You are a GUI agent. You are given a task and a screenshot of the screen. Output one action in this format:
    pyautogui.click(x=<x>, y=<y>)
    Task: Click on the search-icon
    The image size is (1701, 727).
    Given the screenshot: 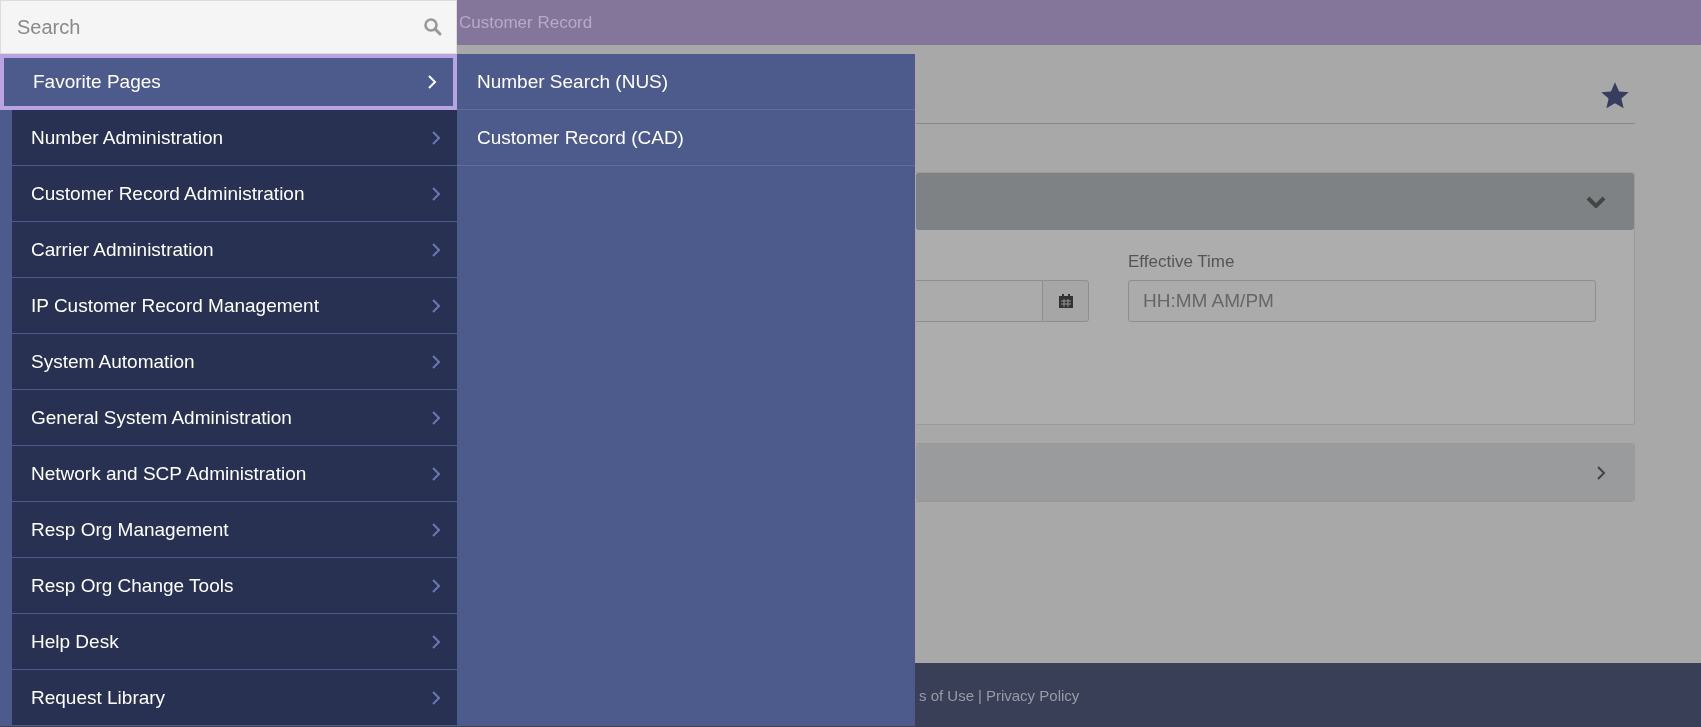 What is the action you would take?
    pyautogui.click(x=433, y=27)
    